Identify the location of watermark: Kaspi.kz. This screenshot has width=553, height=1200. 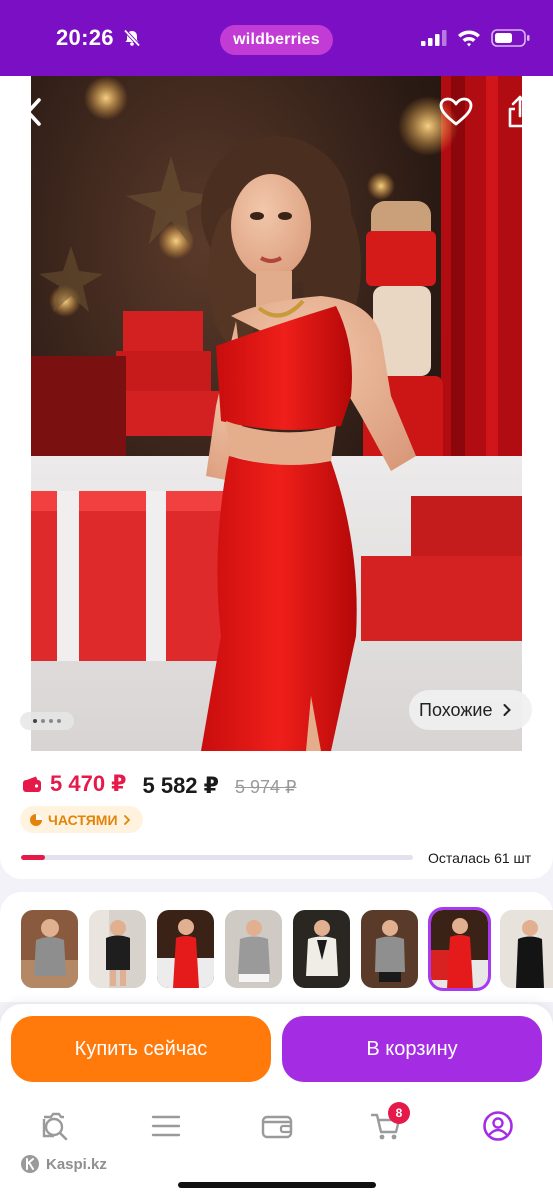
(63, 1164).